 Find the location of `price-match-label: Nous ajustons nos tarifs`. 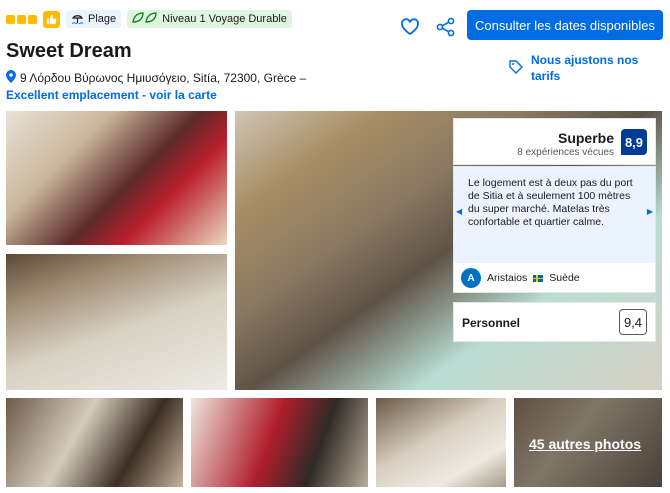

price-match-label: Nous ajustons nos tarifs is located at coordinates (585, 68).